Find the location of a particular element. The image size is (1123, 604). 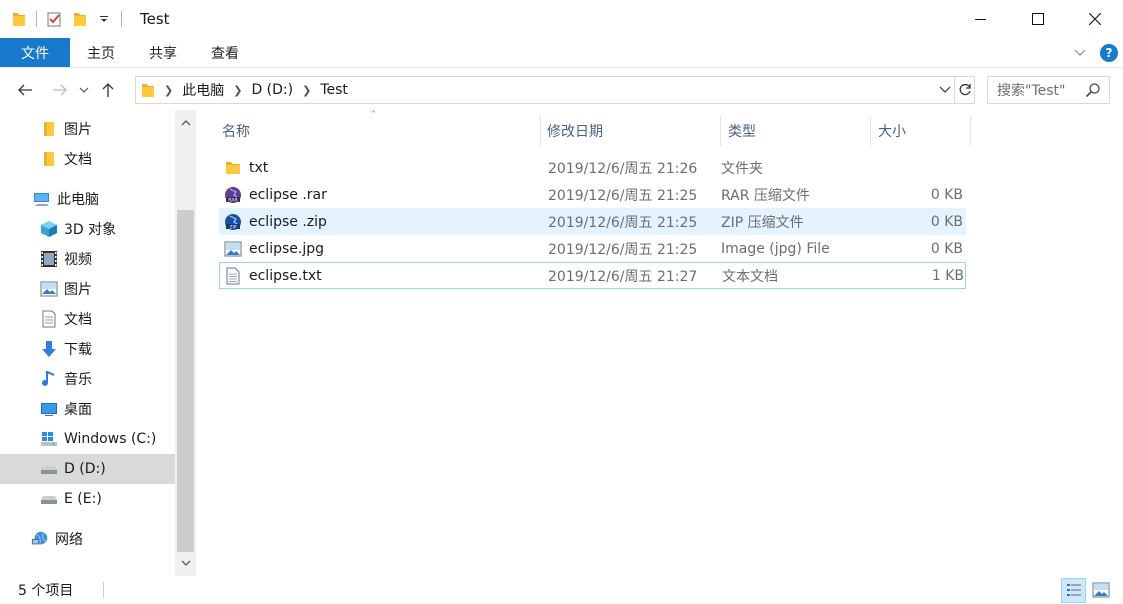

breadcrumb-d-drive: D (D:) is located at coordinates (272, 90).